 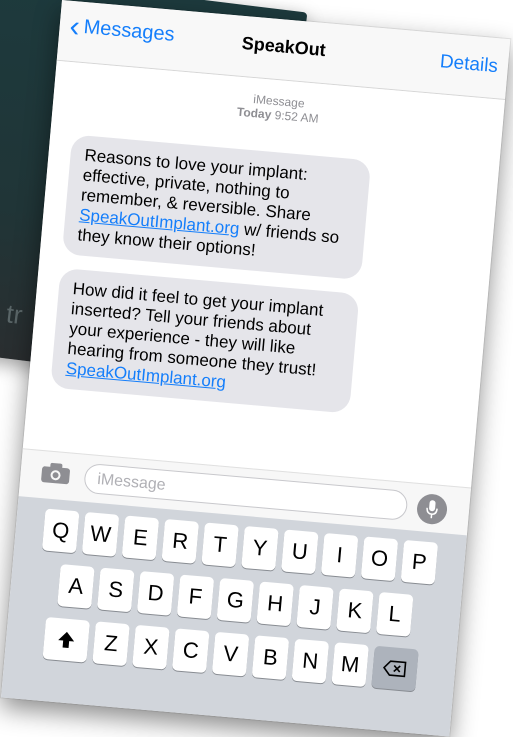 What do you see at coordinates (380, 558) in the screenshot?
I see `key-o: O` at bounding box center [380, 558].